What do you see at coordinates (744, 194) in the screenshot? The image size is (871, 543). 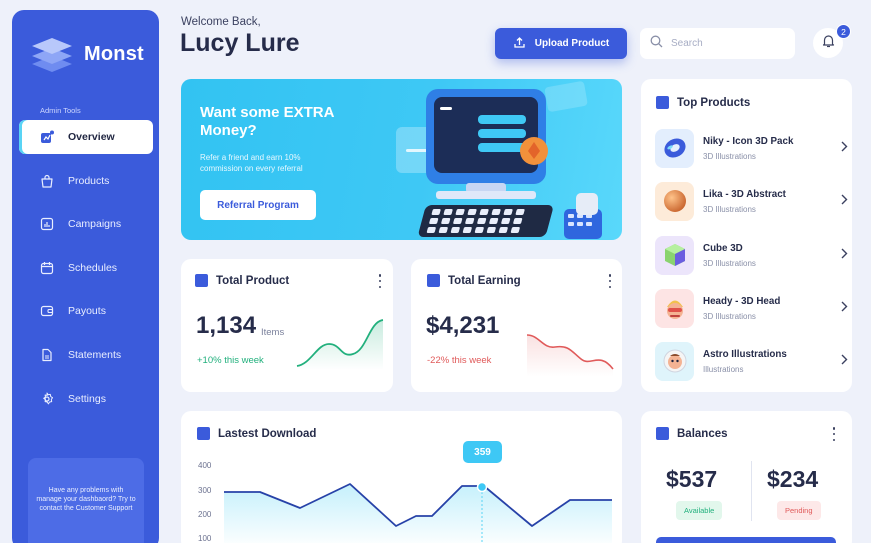 I see `product-name: Lika - 3D Abstract` at bounding box center [744, 194].